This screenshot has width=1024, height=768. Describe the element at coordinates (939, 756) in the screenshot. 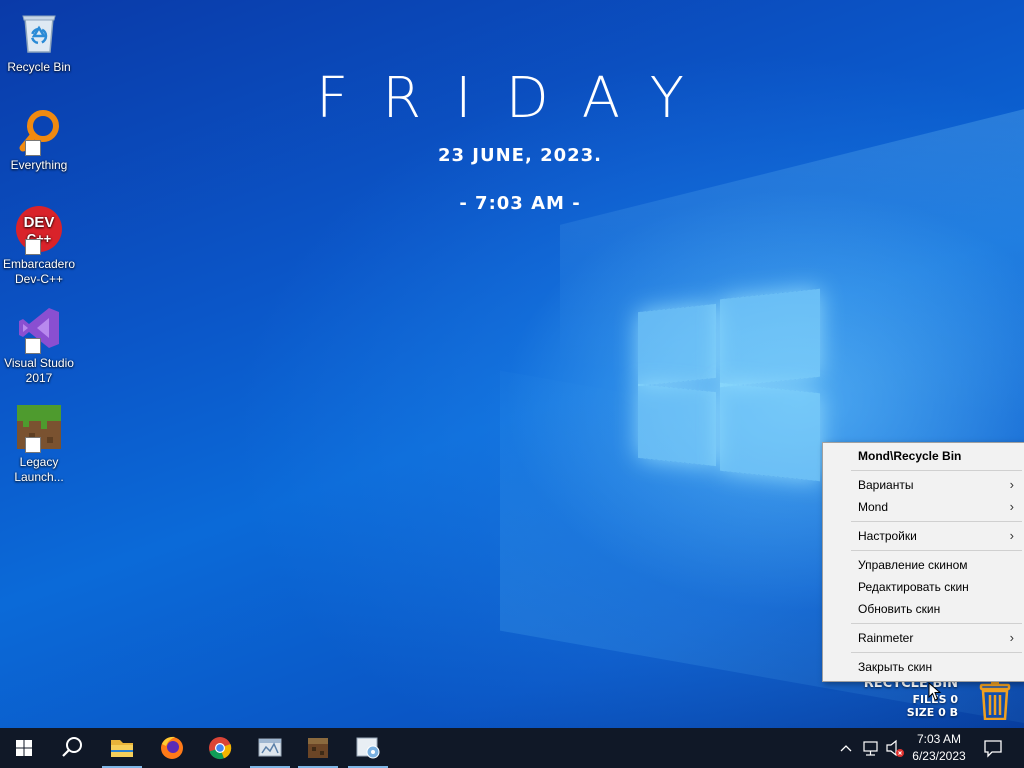

I see `tray-date: 6/23/2023` at that location.